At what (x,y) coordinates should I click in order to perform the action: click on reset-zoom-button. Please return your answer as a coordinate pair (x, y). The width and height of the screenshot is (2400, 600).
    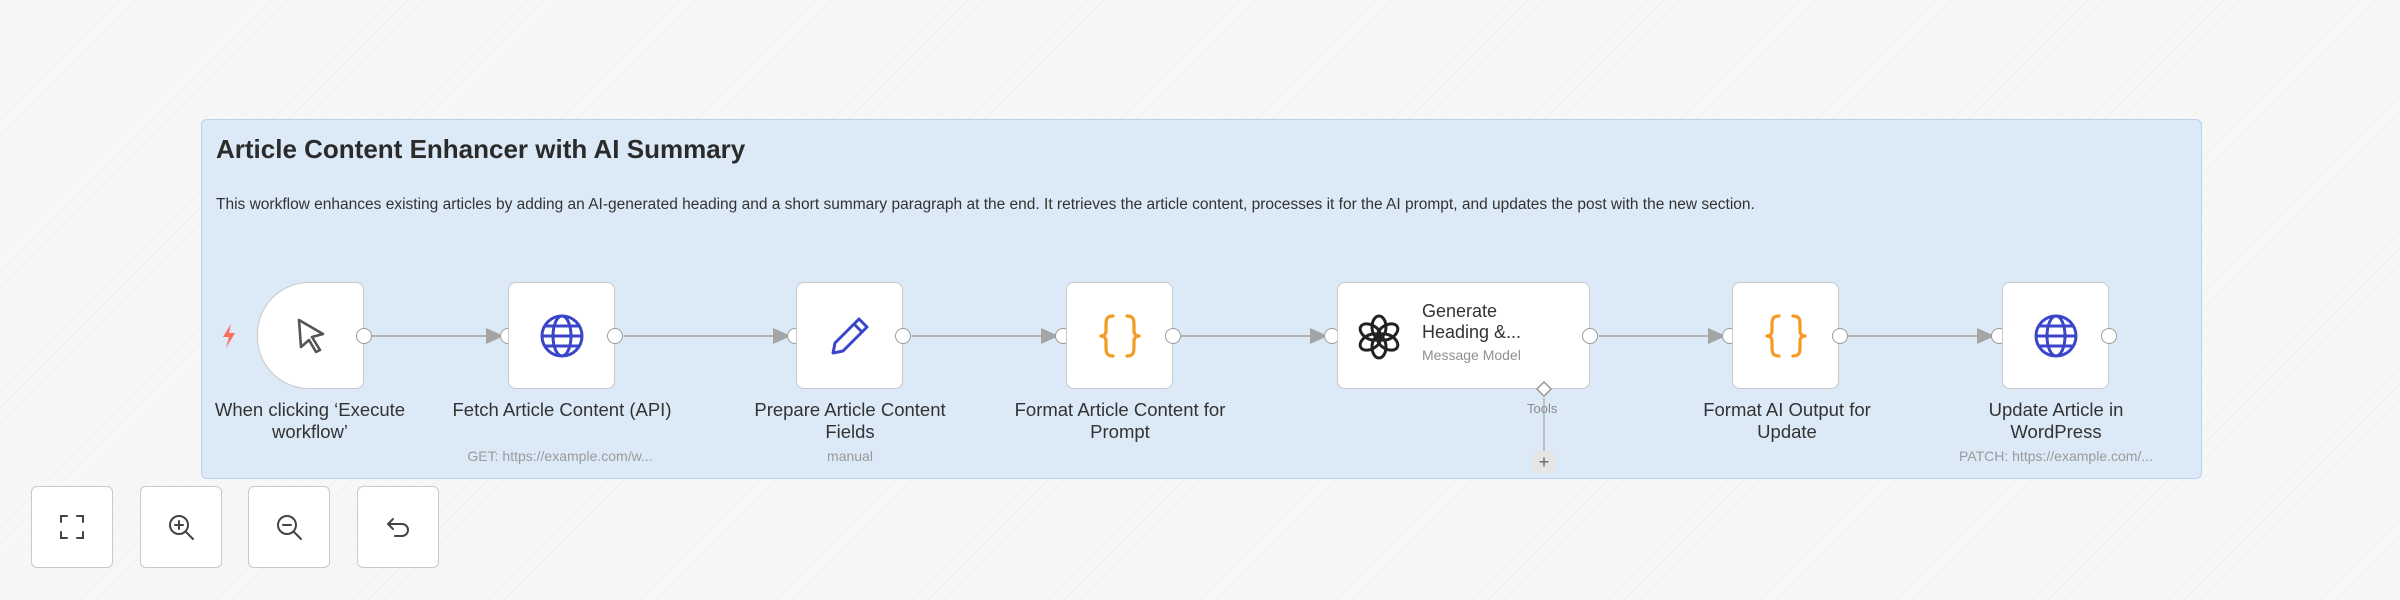
    Looking at the image, I should click on (398, 527).